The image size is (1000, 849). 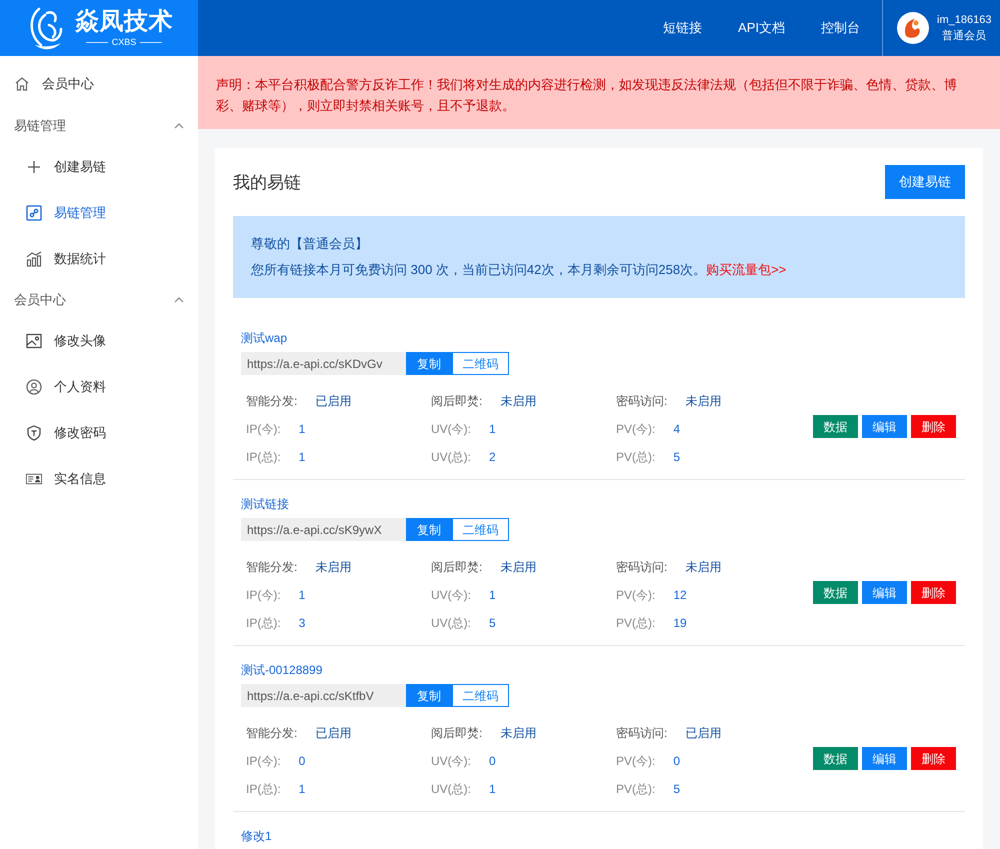 I want to click on nav-link: 控制台, so click(x=840, y=28).